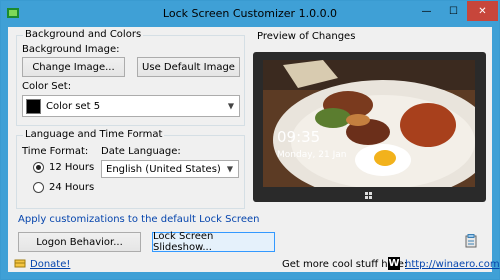 The height and width of the screenshot is (280, 500). What do you see at coordinates (50, 264) in the screenshot?
I see `donate-link: Donate!` at bounding box center [50, 264].